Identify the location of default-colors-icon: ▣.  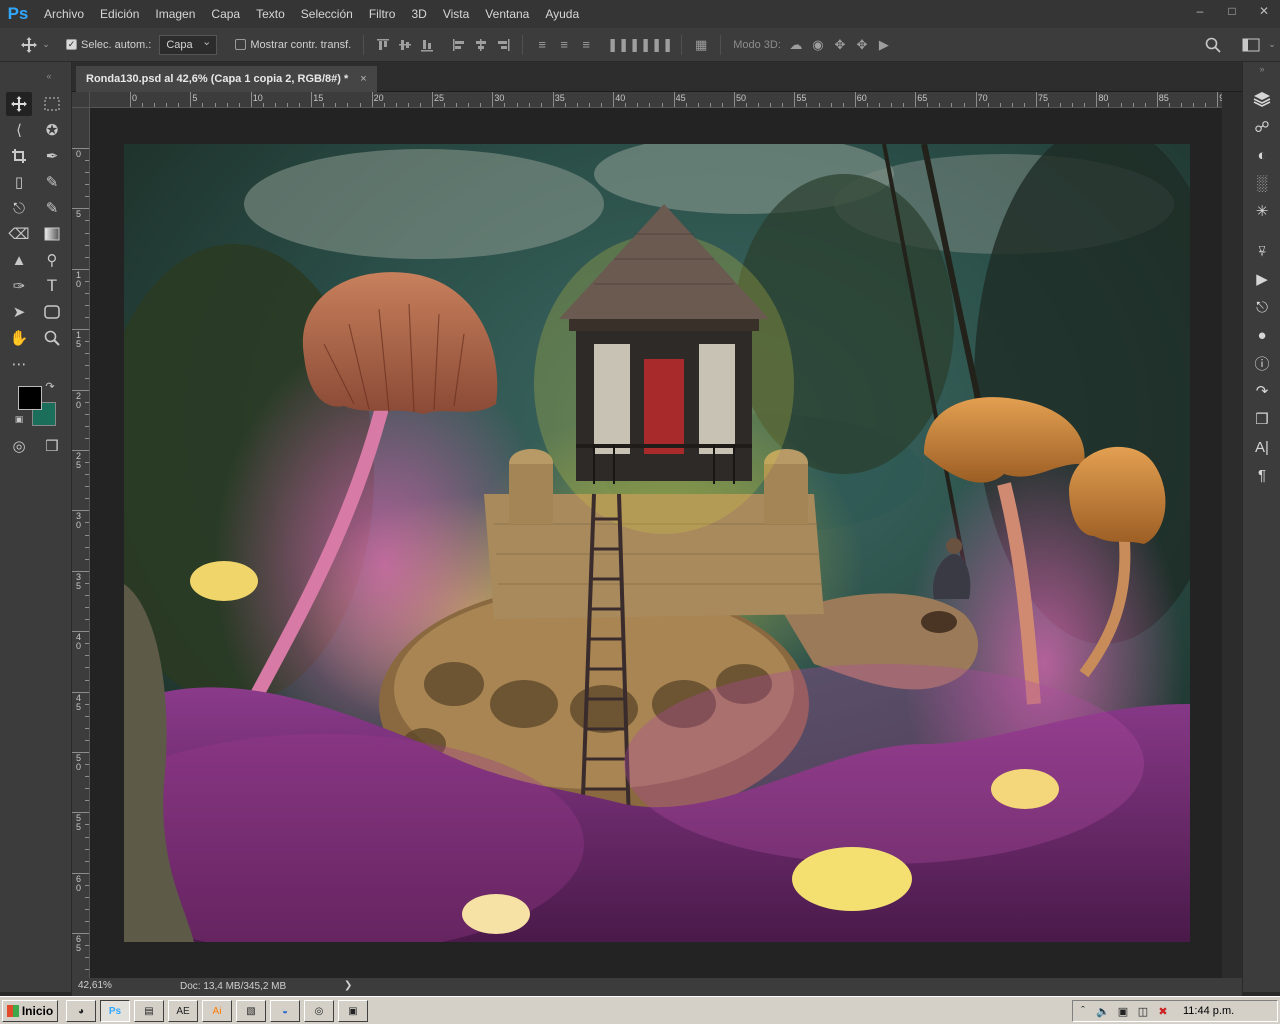
(19, 419).